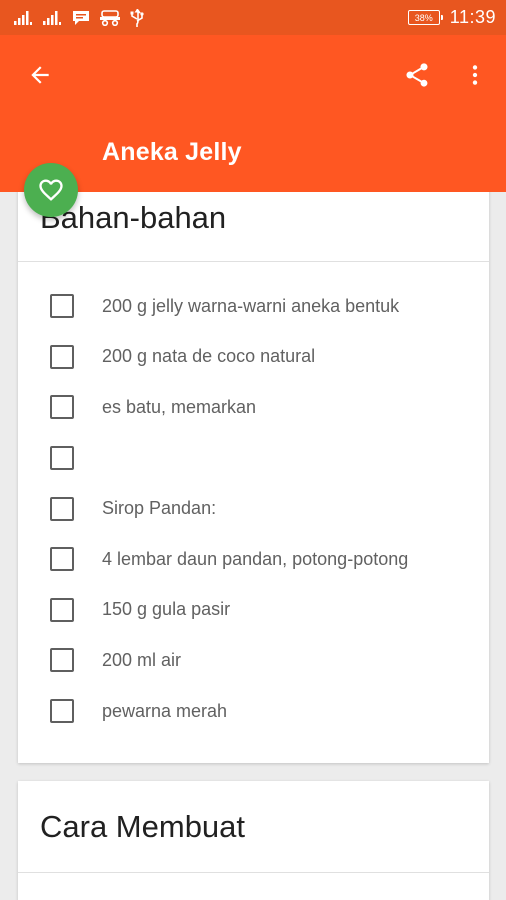 The image size is (506, 900). I want to click on steps-title: Cara Membuat, so click(143, 826).